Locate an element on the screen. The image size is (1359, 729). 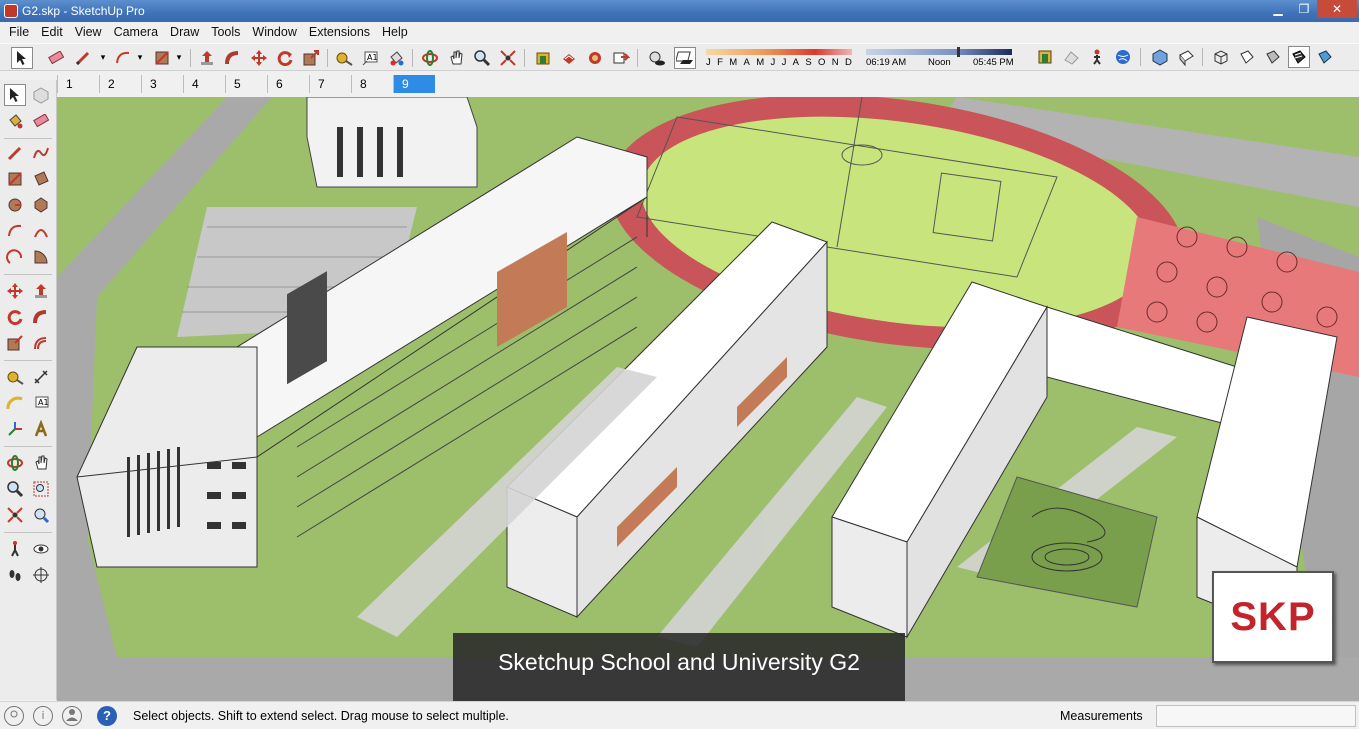
menu-view: View is located at coordinates (88, 32).